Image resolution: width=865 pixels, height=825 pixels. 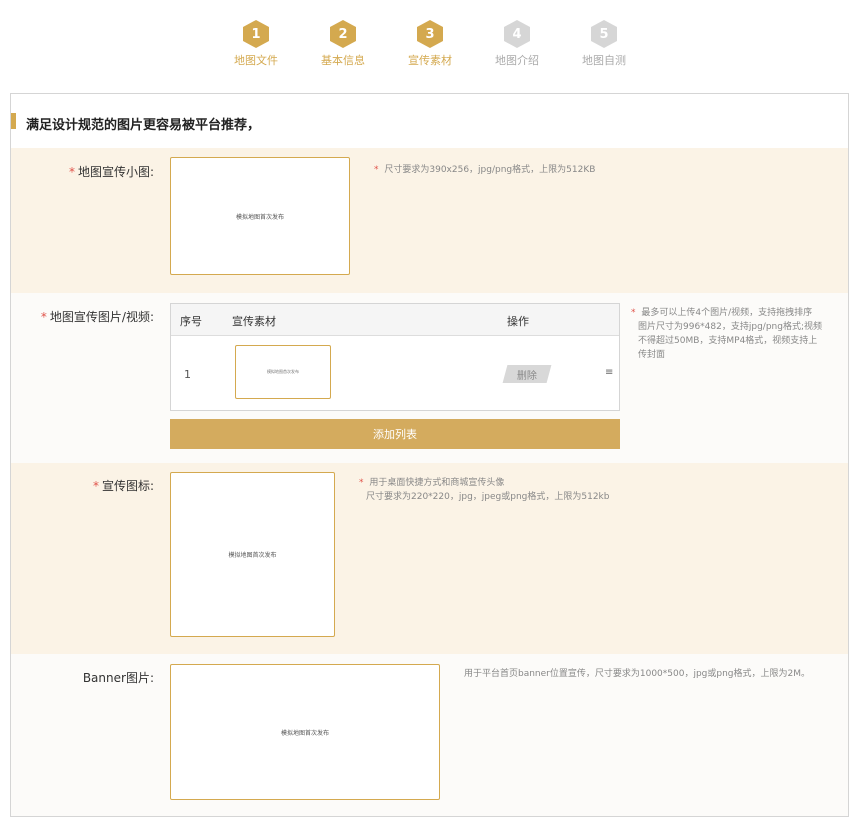 What do you see at coordinates (191, 321) in the screenshot?
I see `column-header-index: 序号` at bounding box center [191, 321].